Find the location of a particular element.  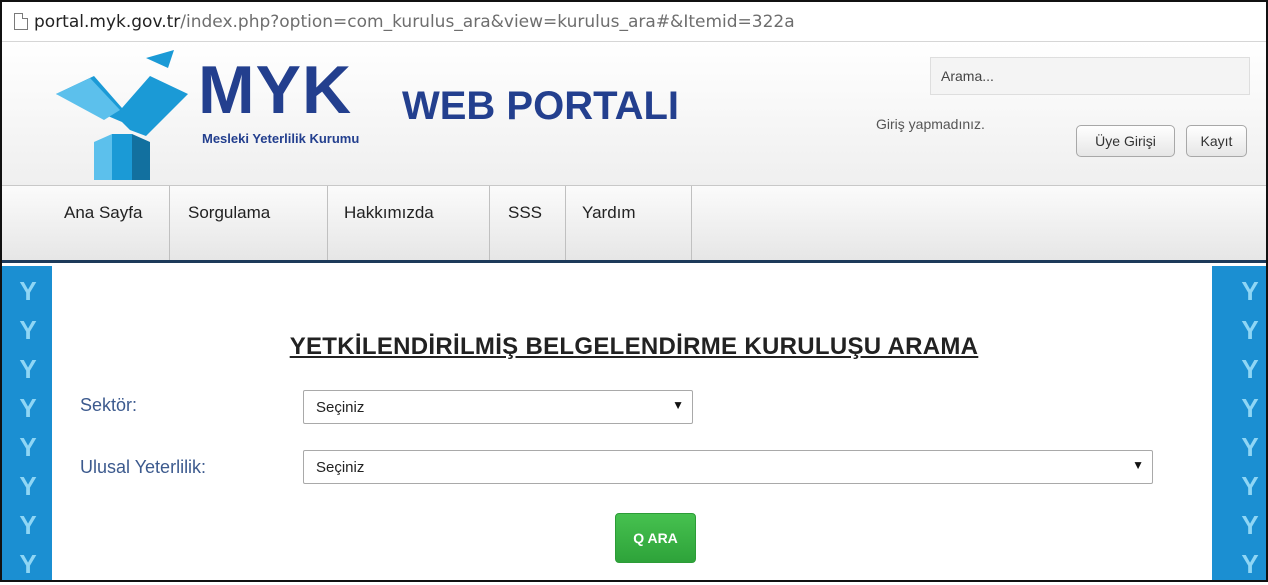

nav-item-sorgulama: Sorgulama is located at coordinates (249, 223).